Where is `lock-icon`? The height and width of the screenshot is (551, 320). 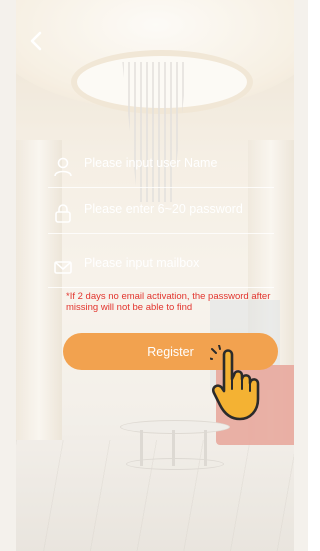 lock-icon is located at coordinates (63, 213).